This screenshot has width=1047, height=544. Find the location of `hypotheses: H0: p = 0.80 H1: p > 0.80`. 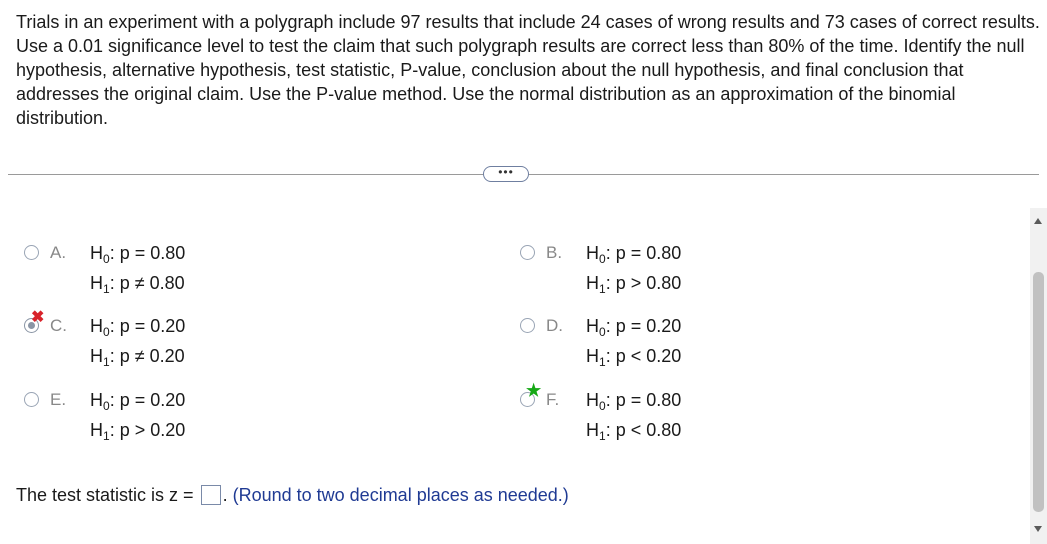

hypotheses: H0: p = 0.80 H1: p > 0.80 is located at coordinates (634, 266).